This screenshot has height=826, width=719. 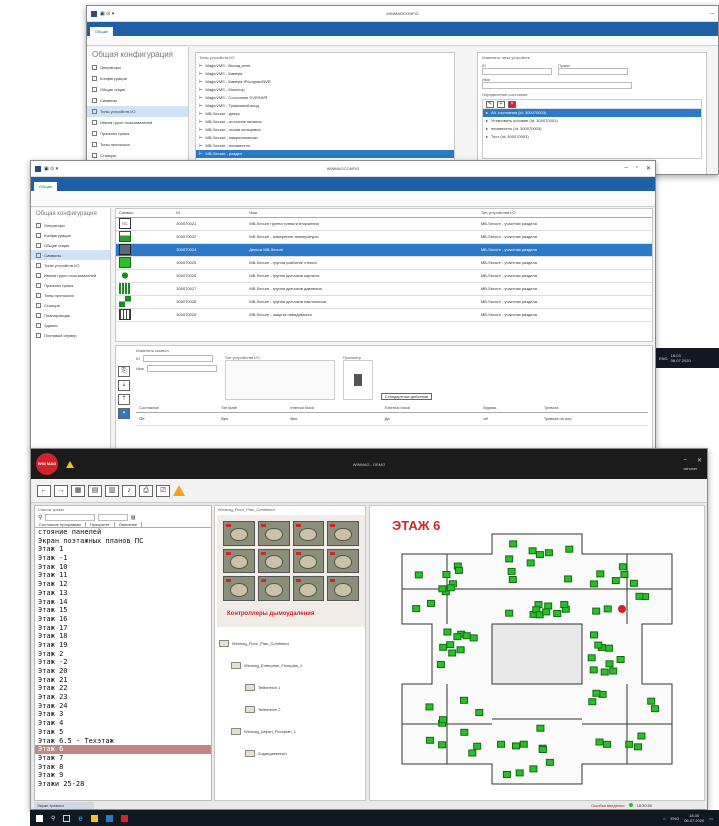 I want to click on tab-general: Общие, so click(x=46, y=186).